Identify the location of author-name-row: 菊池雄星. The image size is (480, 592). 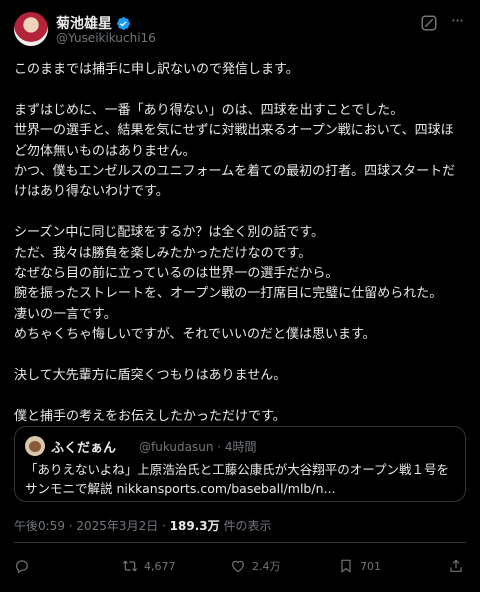
(93, 23).